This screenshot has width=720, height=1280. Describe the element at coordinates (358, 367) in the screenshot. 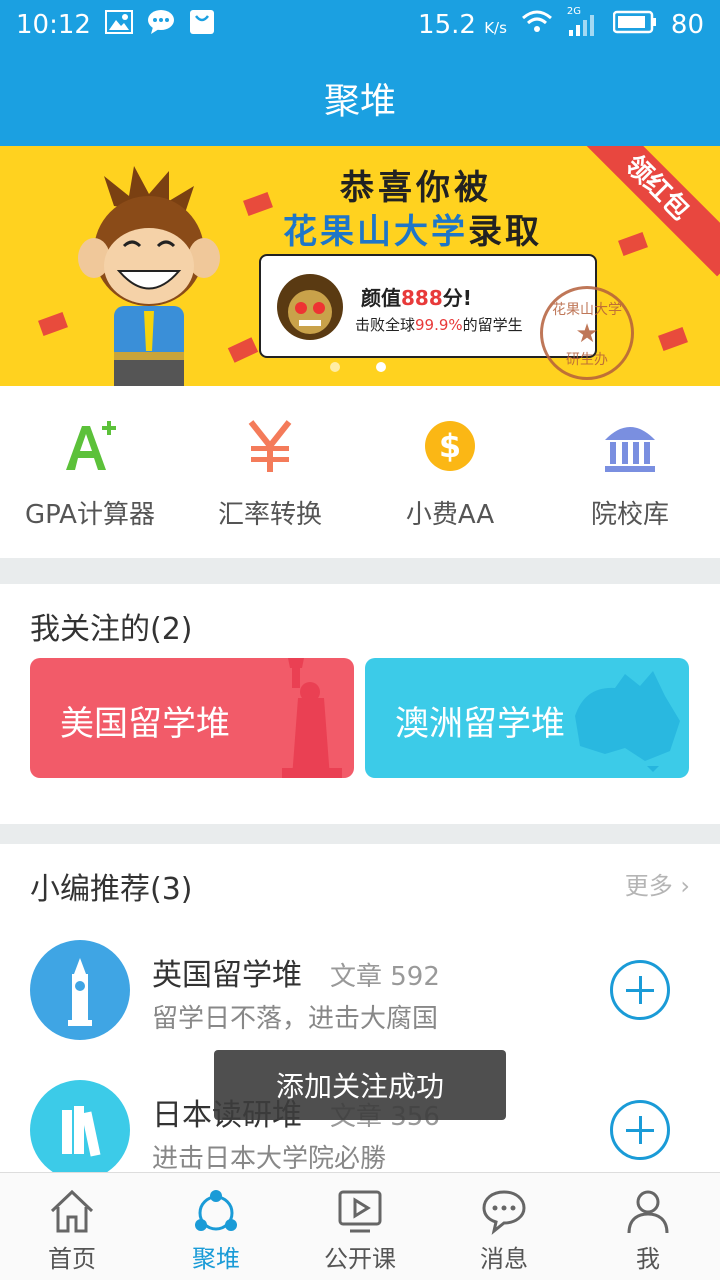

I see `carousel-indicator` at that location.